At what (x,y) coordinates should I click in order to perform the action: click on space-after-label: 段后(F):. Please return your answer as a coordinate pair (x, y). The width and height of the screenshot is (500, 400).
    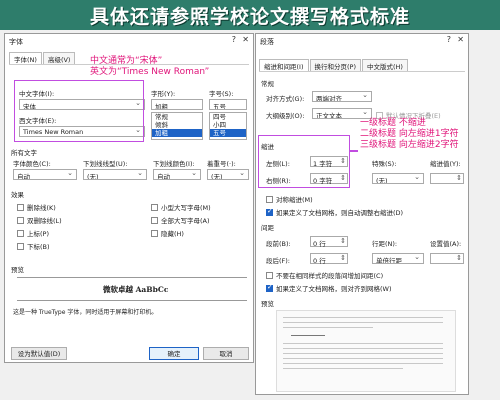
    Looking at the image, I should click on (278, 261).